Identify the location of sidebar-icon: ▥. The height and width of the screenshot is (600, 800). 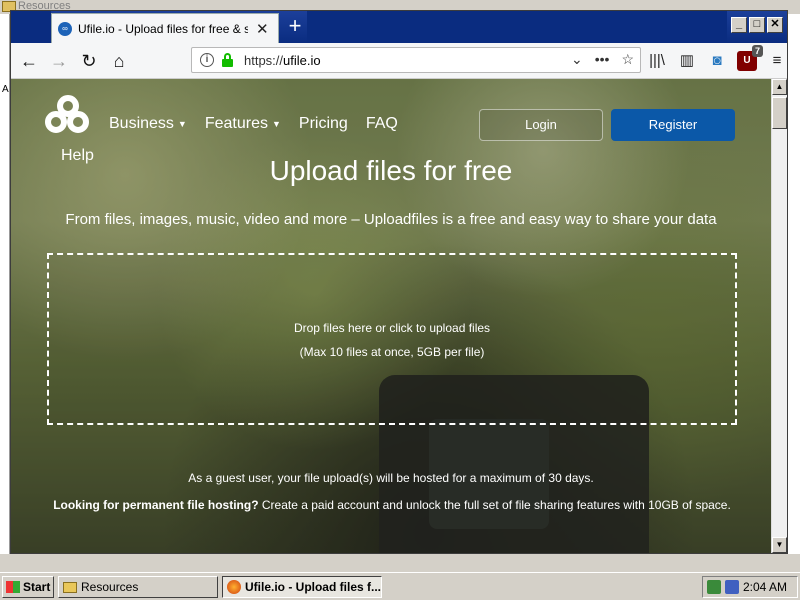
(687, 61).